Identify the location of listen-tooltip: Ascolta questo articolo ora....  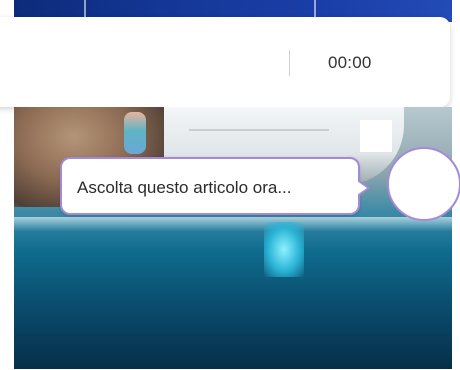
(215, 186).